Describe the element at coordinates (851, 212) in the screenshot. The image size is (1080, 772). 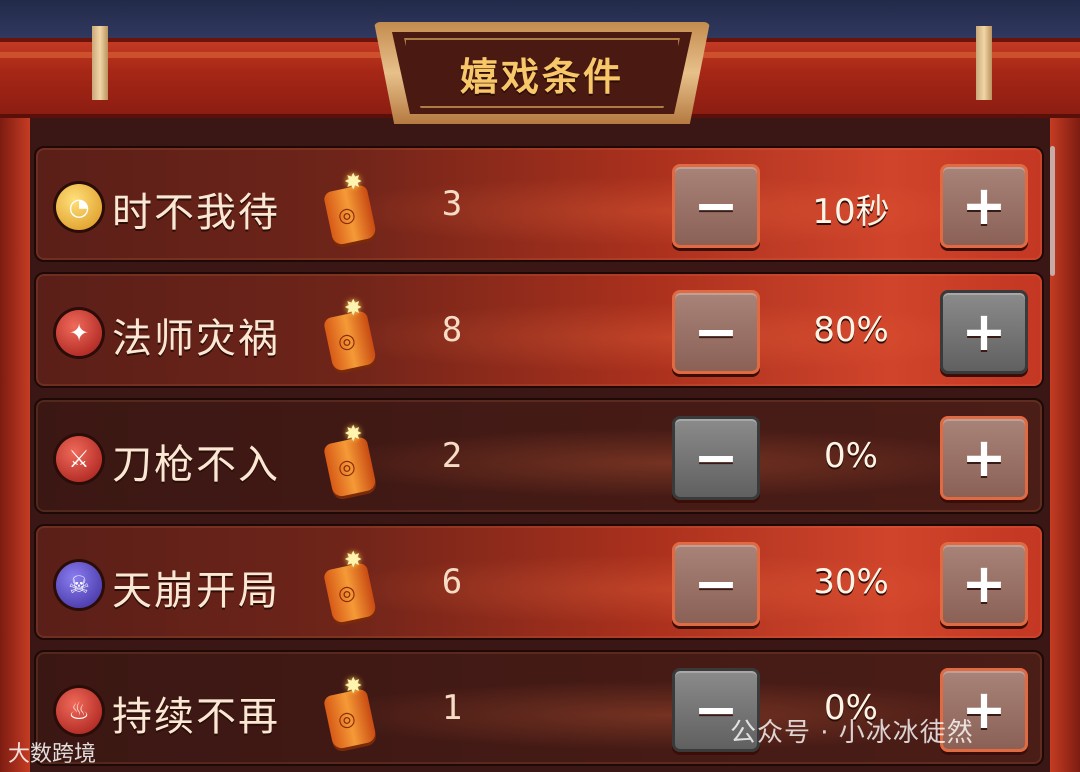
I see `condition-value: 10秒` at that location.